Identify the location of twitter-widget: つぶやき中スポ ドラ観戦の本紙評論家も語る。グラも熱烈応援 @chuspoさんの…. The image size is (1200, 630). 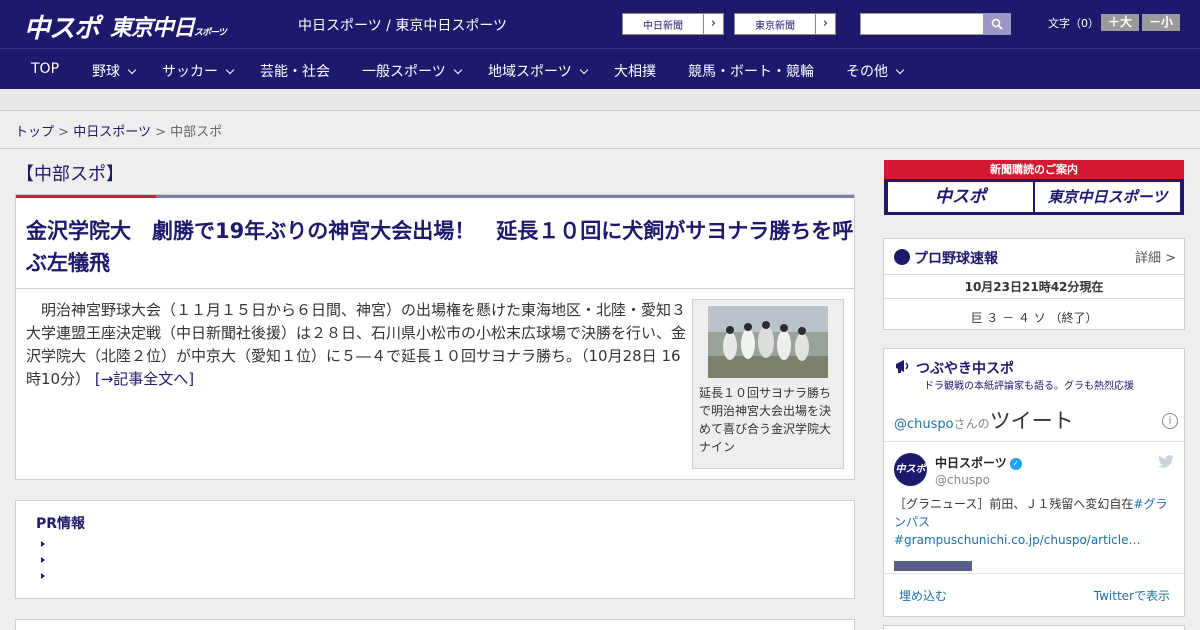
(1034, 482).